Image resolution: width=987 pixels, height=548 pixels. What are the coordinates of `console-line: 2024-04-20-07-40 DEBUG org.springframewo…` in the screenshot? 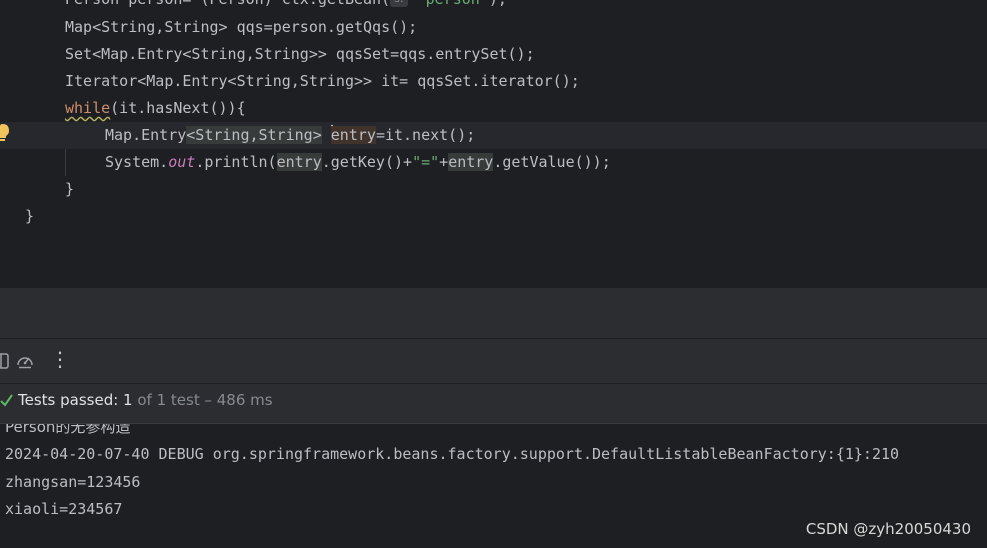 It's located at (452, 454).